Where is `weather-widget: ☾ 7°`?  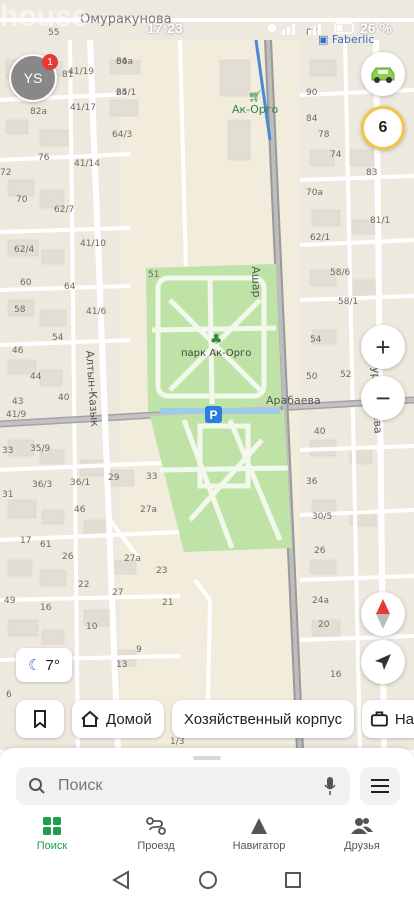
weather-widget: ☾ 7° is located at coordinates (44, 665).